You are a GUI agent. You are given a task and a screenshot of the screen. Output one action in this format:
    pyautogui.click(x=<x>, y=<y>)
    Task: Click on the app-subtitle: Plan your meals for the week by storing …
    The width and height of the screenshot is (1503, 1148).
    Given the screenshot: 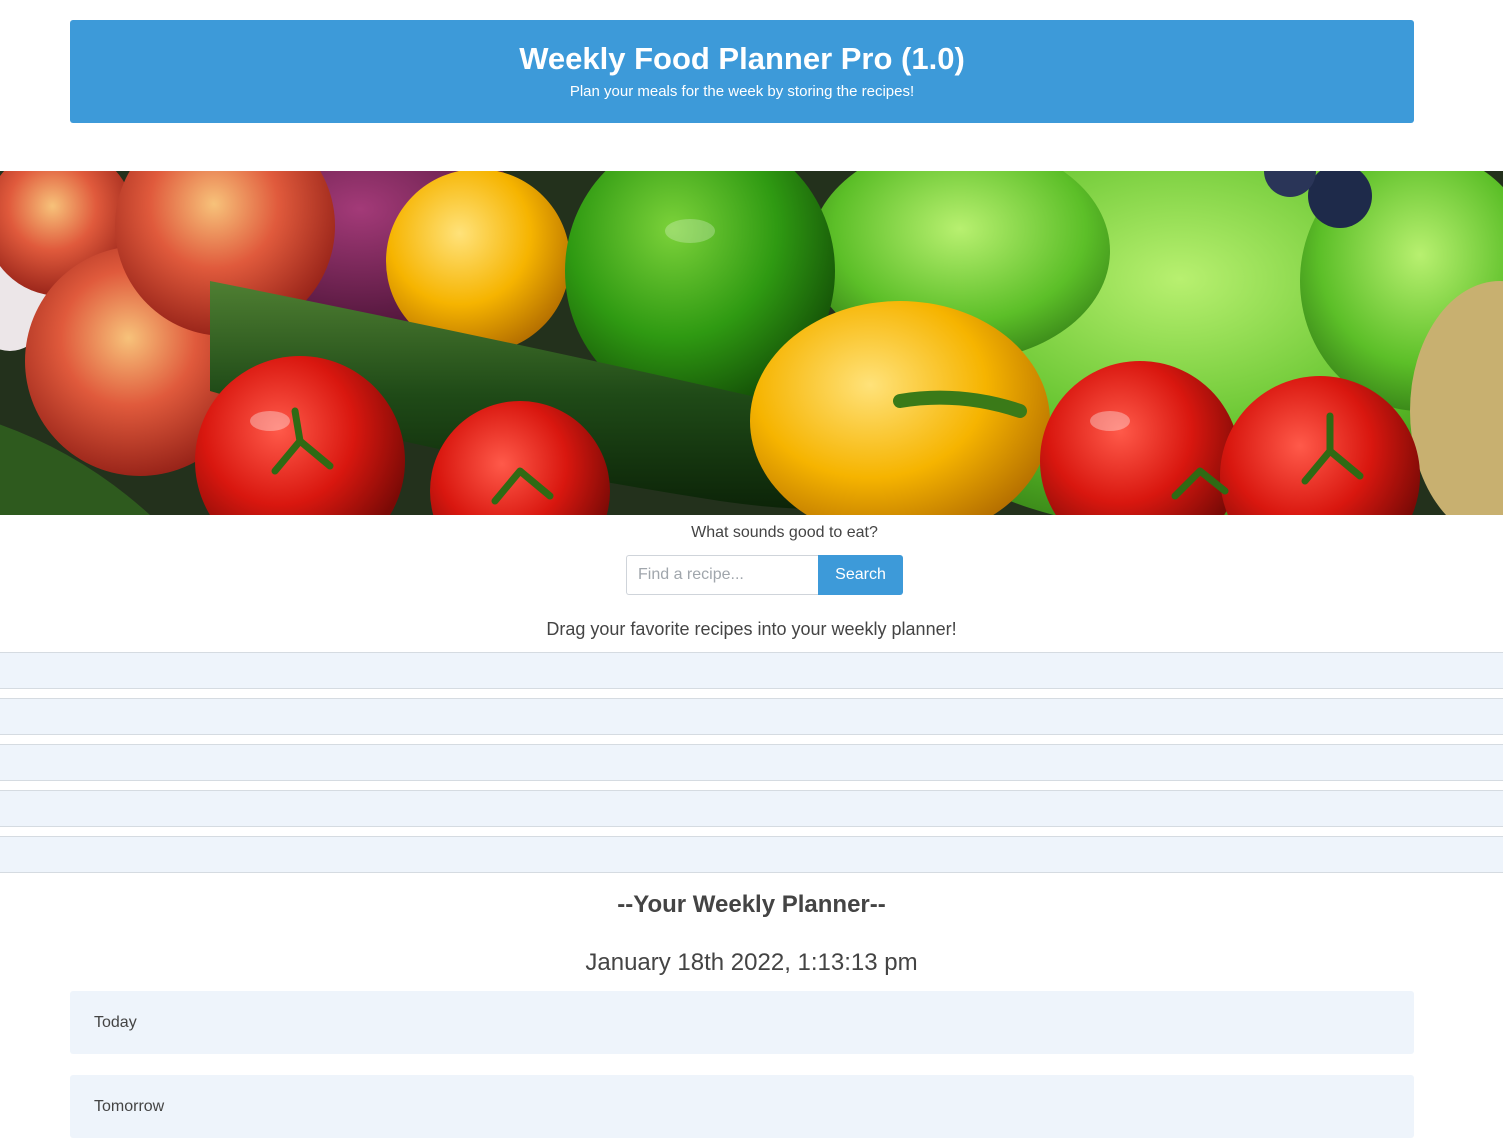 What is the action you would take?
    pyautogui.click(x=742, y=91)
    